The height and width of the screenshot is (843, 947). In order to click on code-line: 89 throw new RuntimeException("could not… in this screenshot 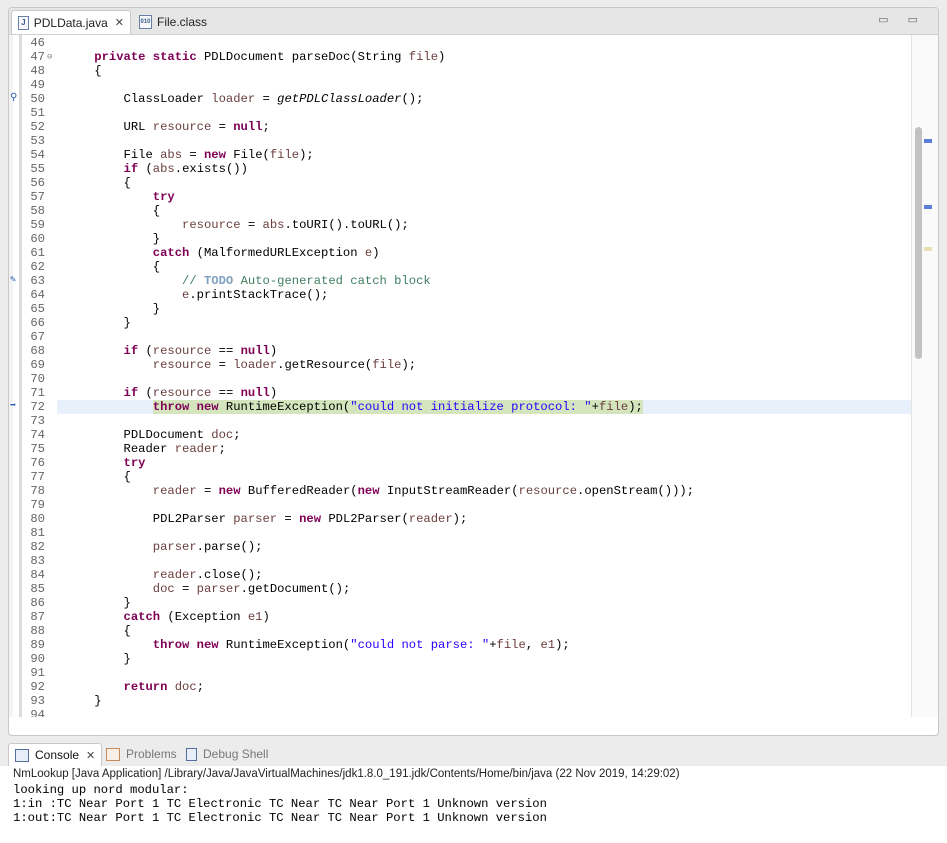, I will do `click(461, 645)`.